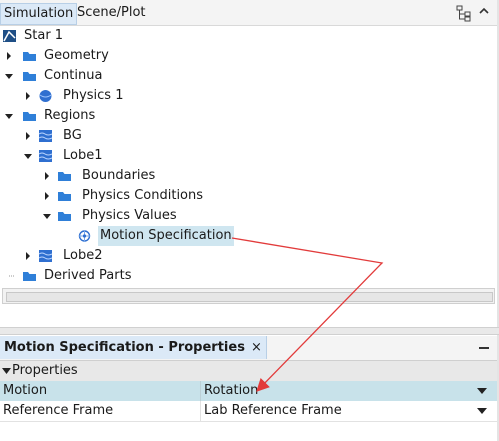  What do you see at coordinates (166, 236) in the screenshot?
I see `tree-label: Motion Specification` at bounding box center [166, 236].